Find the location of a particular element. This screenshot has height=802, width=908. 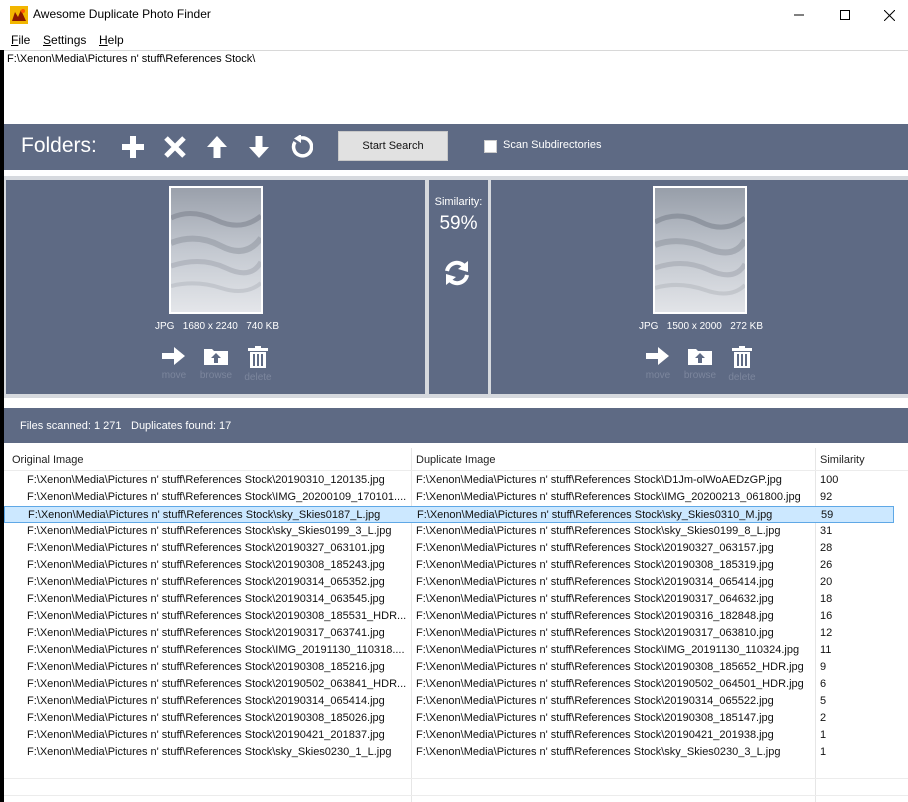

duplicate-move-button: move is located at coordinates (658, 363).